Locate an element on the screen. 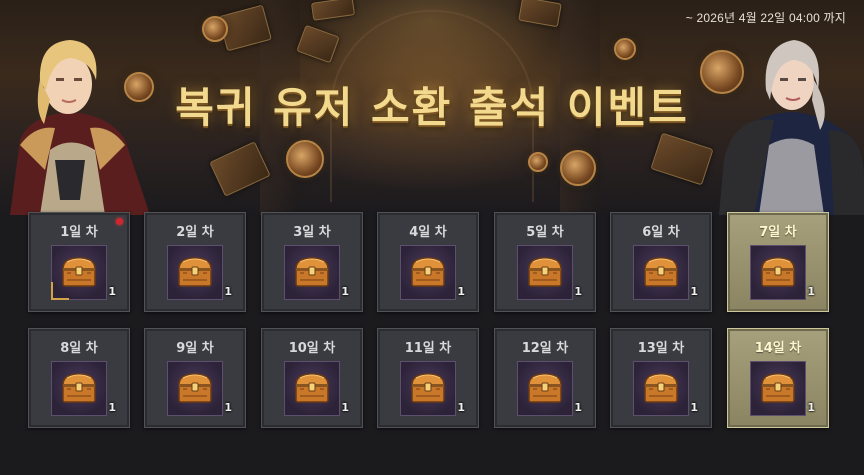 The image size is (864, 475). day-label: 11일 차 is located at coordinates (428, 348).